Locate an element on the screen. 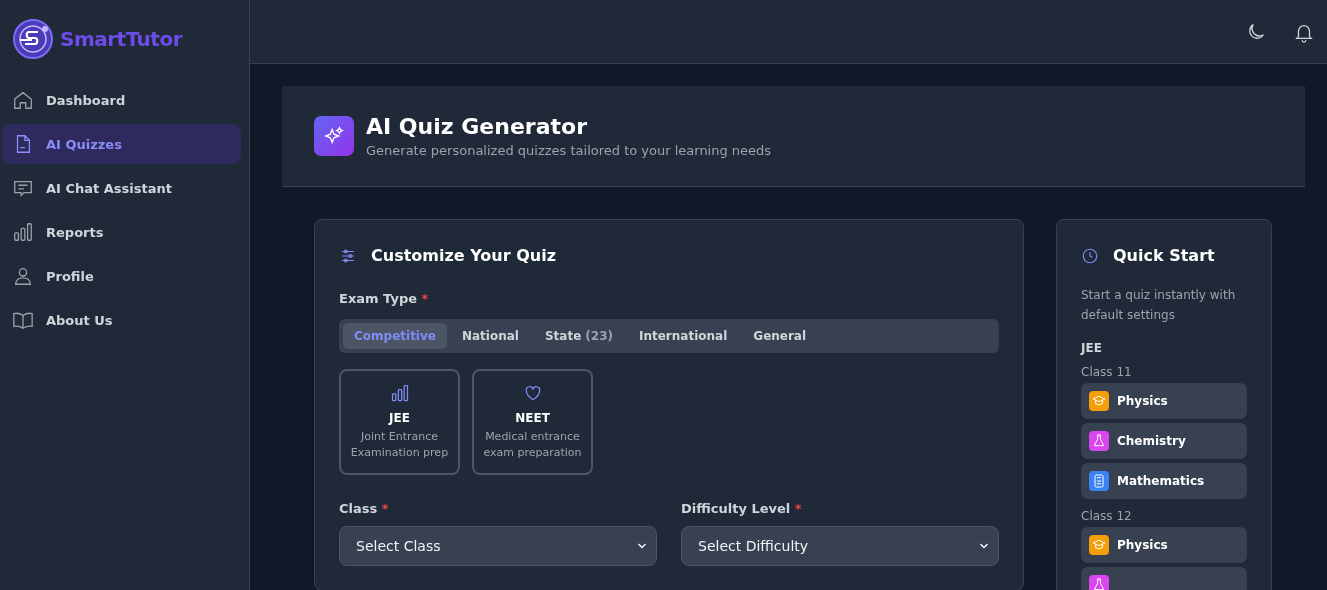 The width and height of the screenshot is (1327, 590). subject-button: Mathematics is located at coordinates (1164, 481).